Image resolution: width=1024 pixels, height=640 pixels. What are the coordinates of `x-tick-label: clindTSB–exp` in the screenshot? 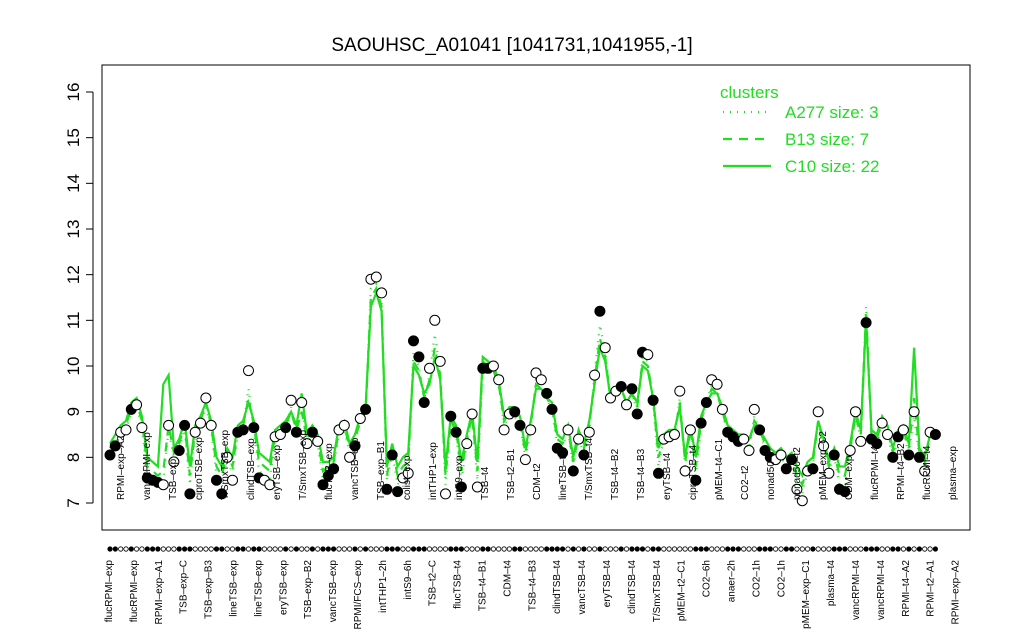 It's located at (251, 469).